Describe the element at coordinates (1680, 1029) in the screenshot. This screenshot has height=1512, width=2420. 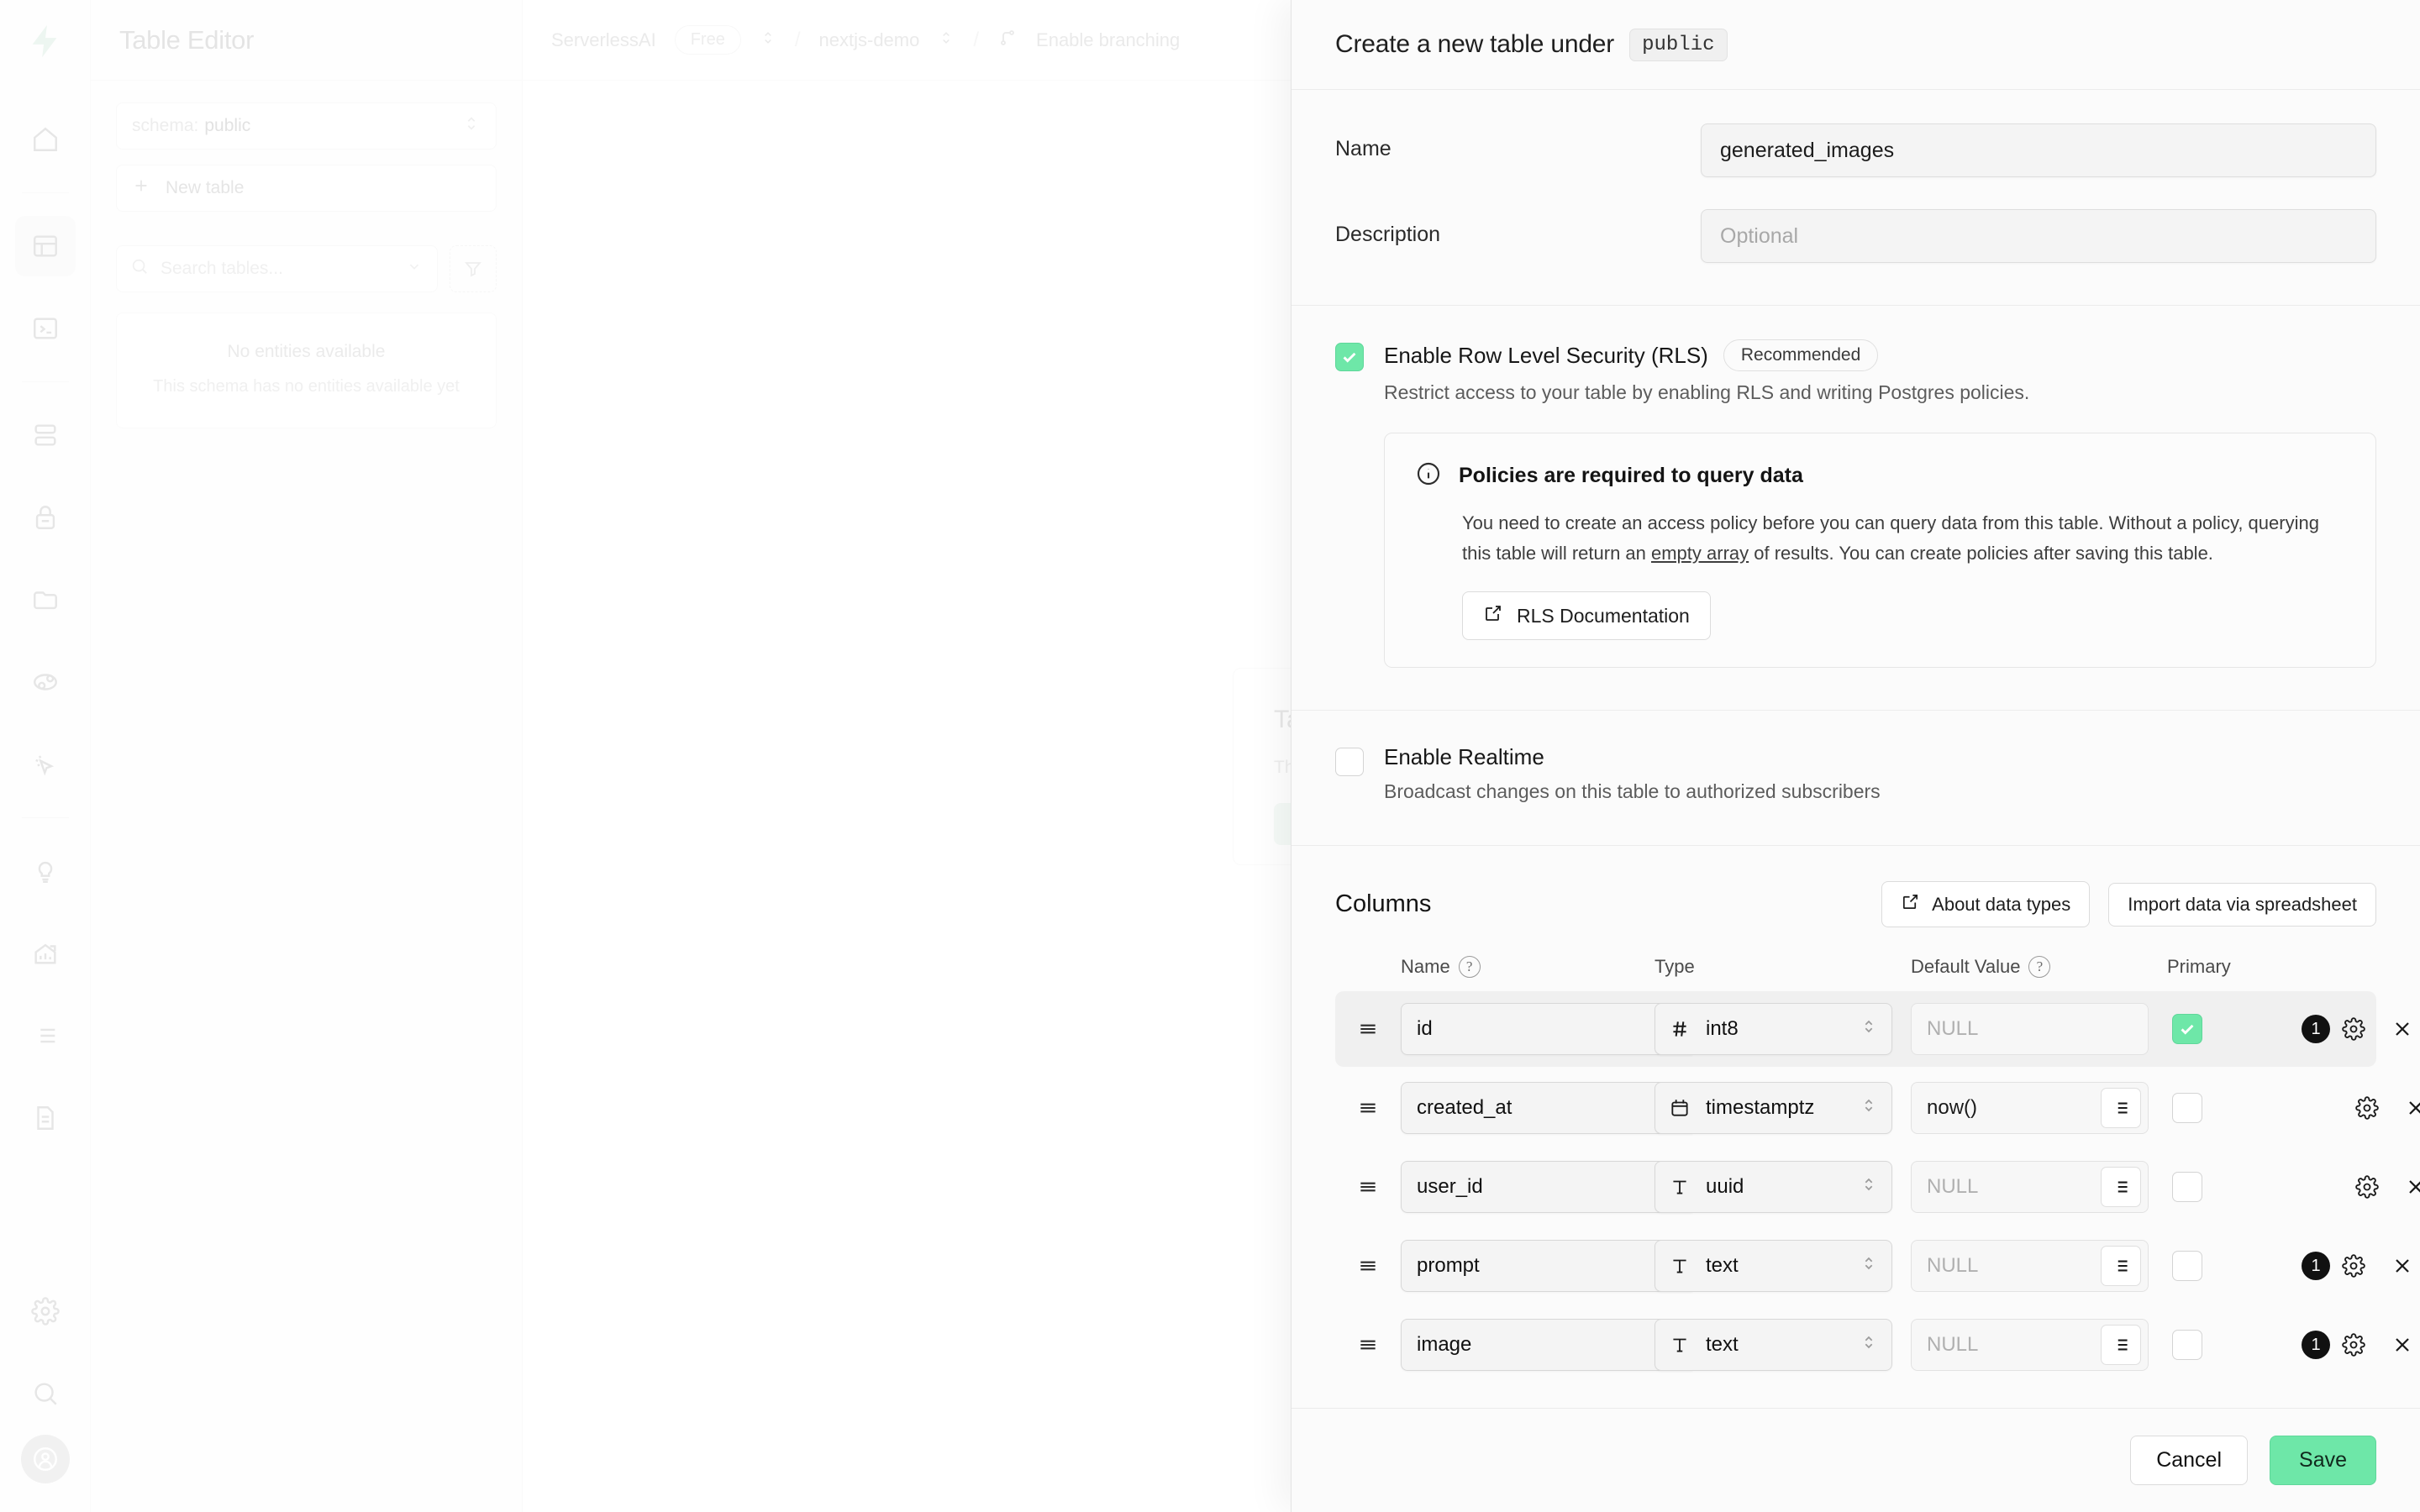
I see `hash-icon` at that location.